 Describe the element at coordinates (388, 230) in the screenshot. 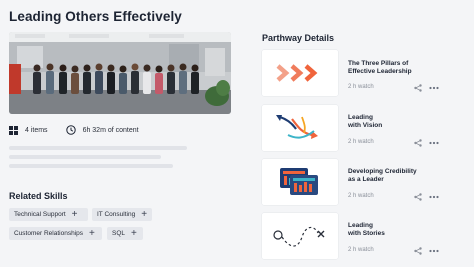

I see `pathway-item-title: Leading with Stories` at that location.